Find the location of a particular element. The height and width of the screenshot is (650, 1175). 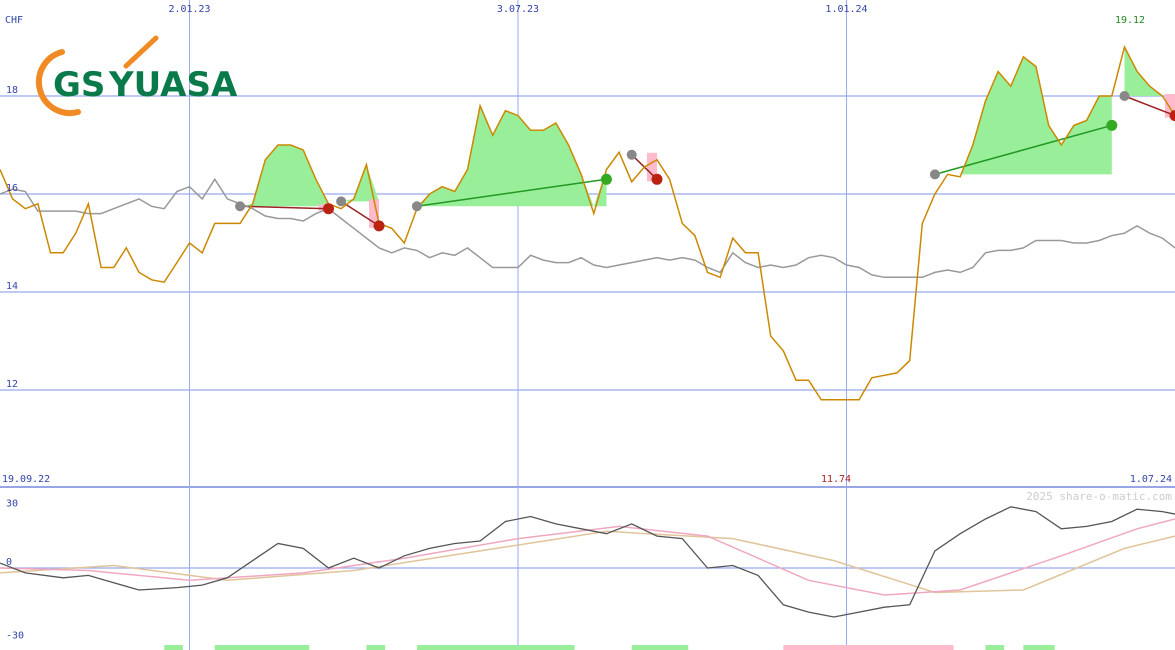

price-tick-labels: 18 16 14 12 is located at coordinates (12, 237).